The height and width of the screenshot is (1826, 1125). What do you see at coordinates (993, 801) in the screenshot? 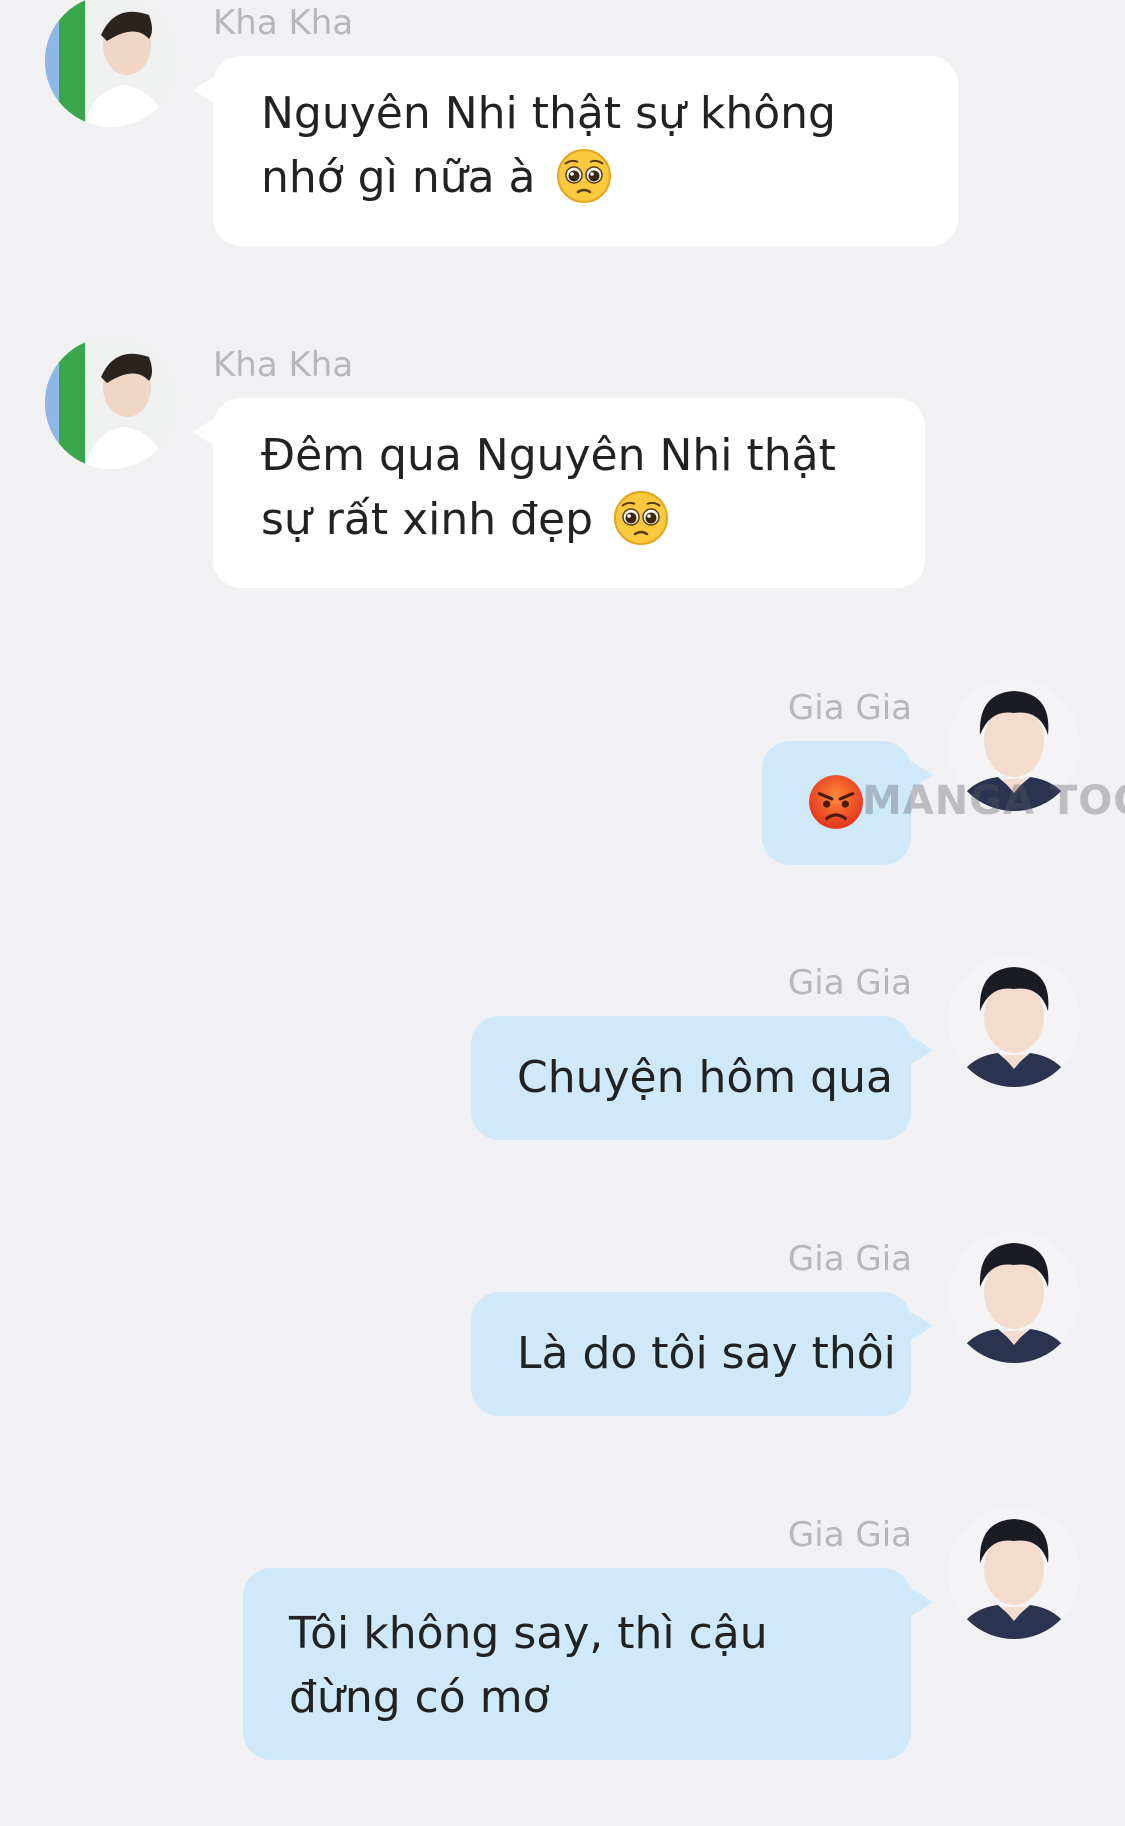
I see `watermark: MANGA TOON` at bounding box center [993, 801].